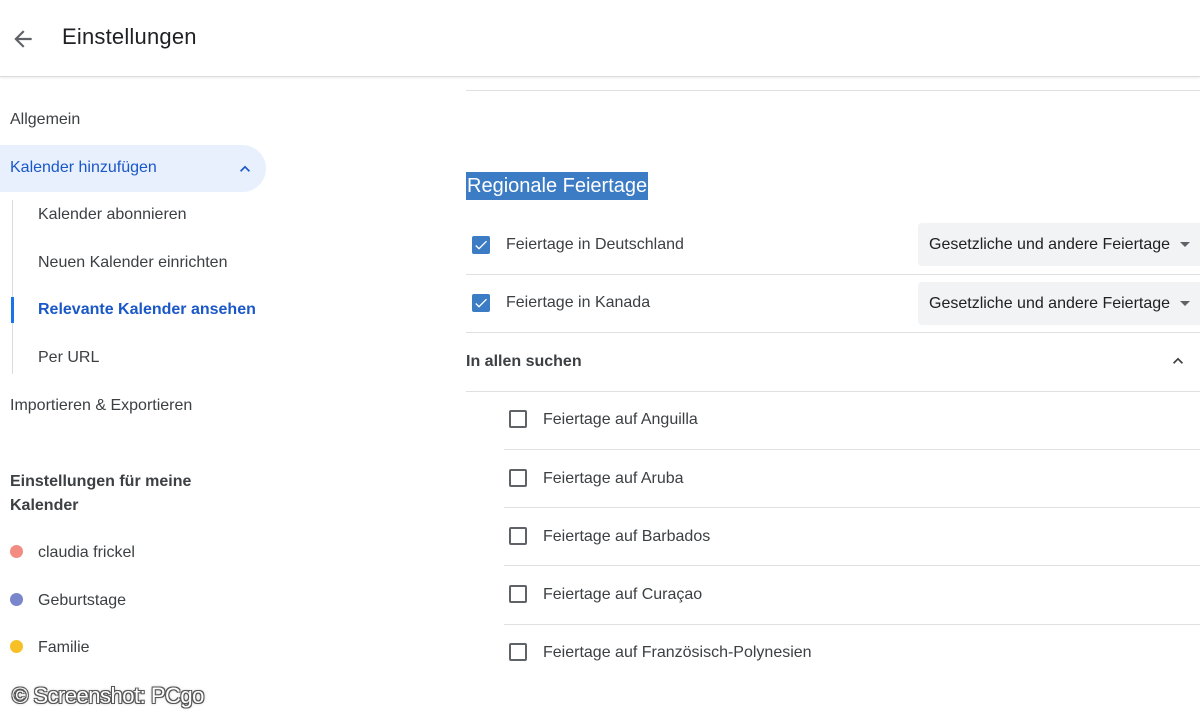  Describe the element at coordinates (147, 310) in the screenshot. I see `sidebar-subitem-browse-relevant: Relevante Kalender ansehen` at that location.